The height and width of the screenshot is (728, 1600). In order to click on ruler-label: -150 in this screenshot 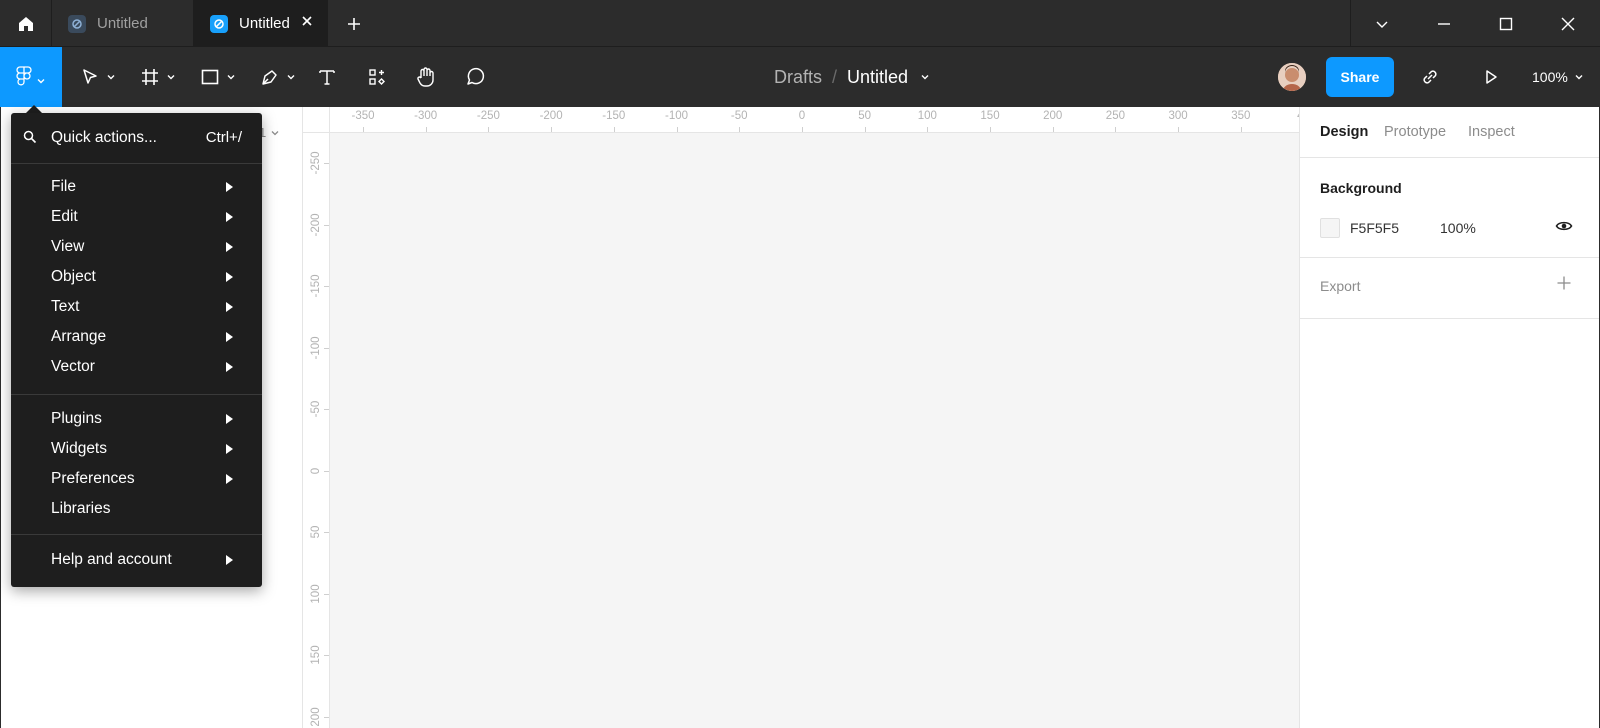, I will do `click(316, 286)`.